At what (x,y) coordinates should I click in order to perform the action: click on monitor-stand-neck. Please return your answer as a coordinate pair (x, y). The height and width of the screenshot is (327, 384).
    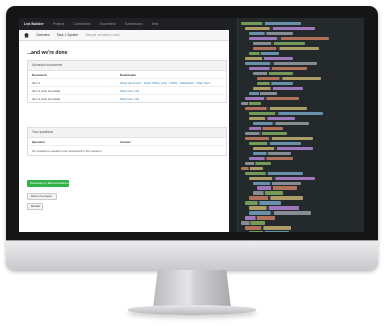
    Looking at the image, I should click on (192, 289).